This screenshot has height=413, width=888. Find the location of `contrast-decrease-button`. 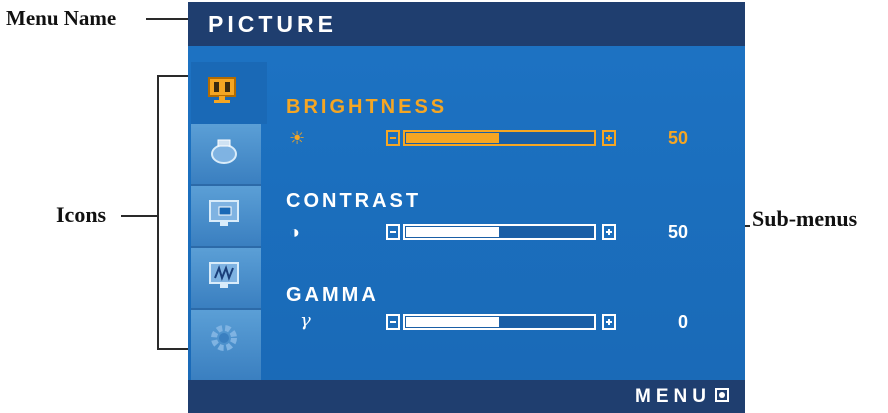

contrast-decrease-button is located at coordinates (393, 232).